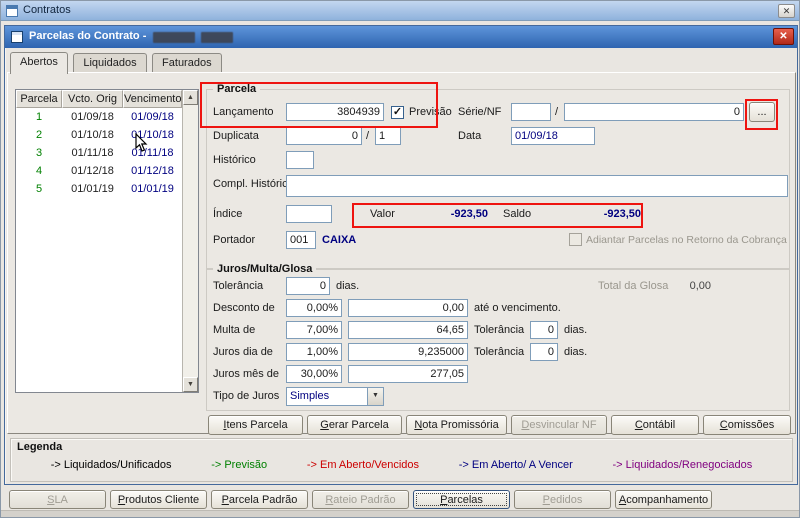 The image size is (800, 518). What do you see at coordinates (515, 465) in the screenshot?
I see `legend-item-em-aberto-a-vencer: -> Em Aberto/ A Vencer` at bounding box center [515, 465].